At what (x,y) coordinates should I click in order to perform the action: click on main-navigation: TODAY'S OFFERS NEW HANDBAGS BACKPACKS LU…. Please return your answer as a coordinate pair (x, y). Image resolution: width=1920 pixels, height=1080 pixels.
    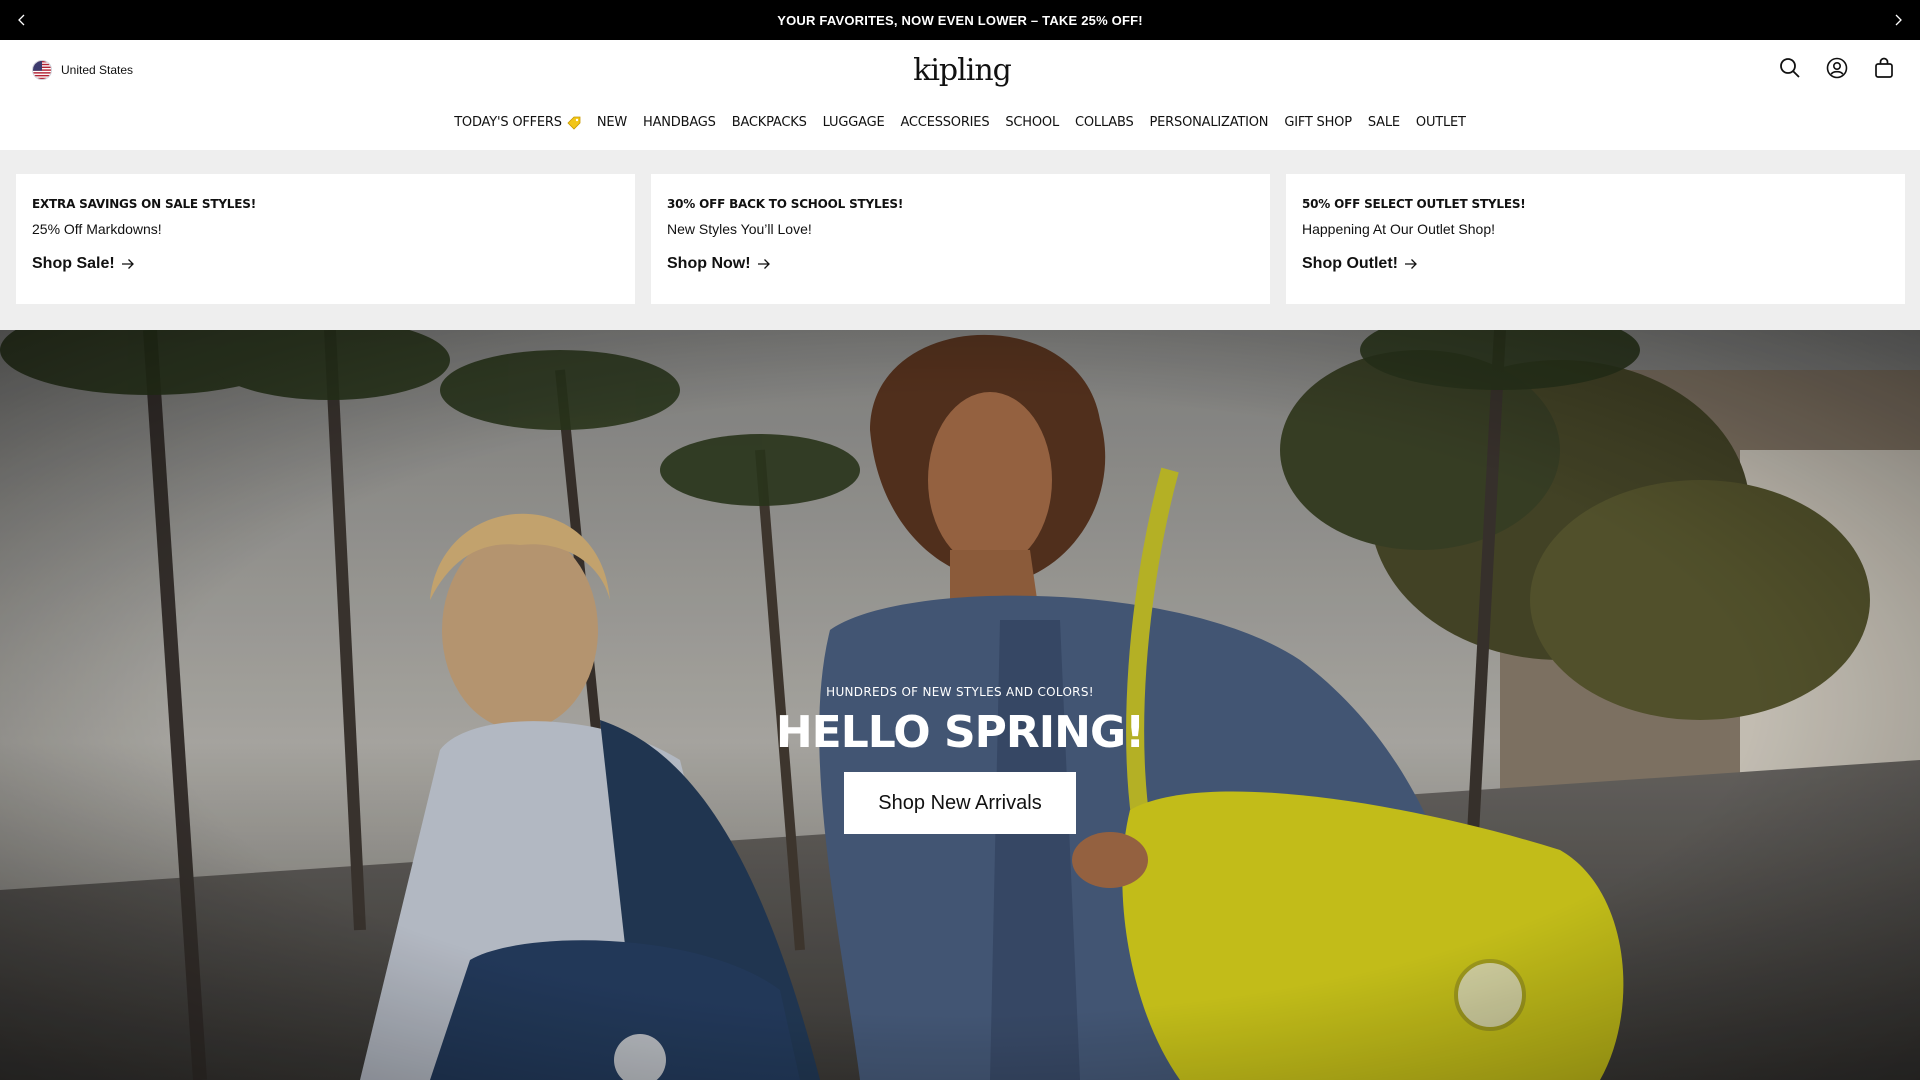
    Looking at the image, I should click on (960, 122).